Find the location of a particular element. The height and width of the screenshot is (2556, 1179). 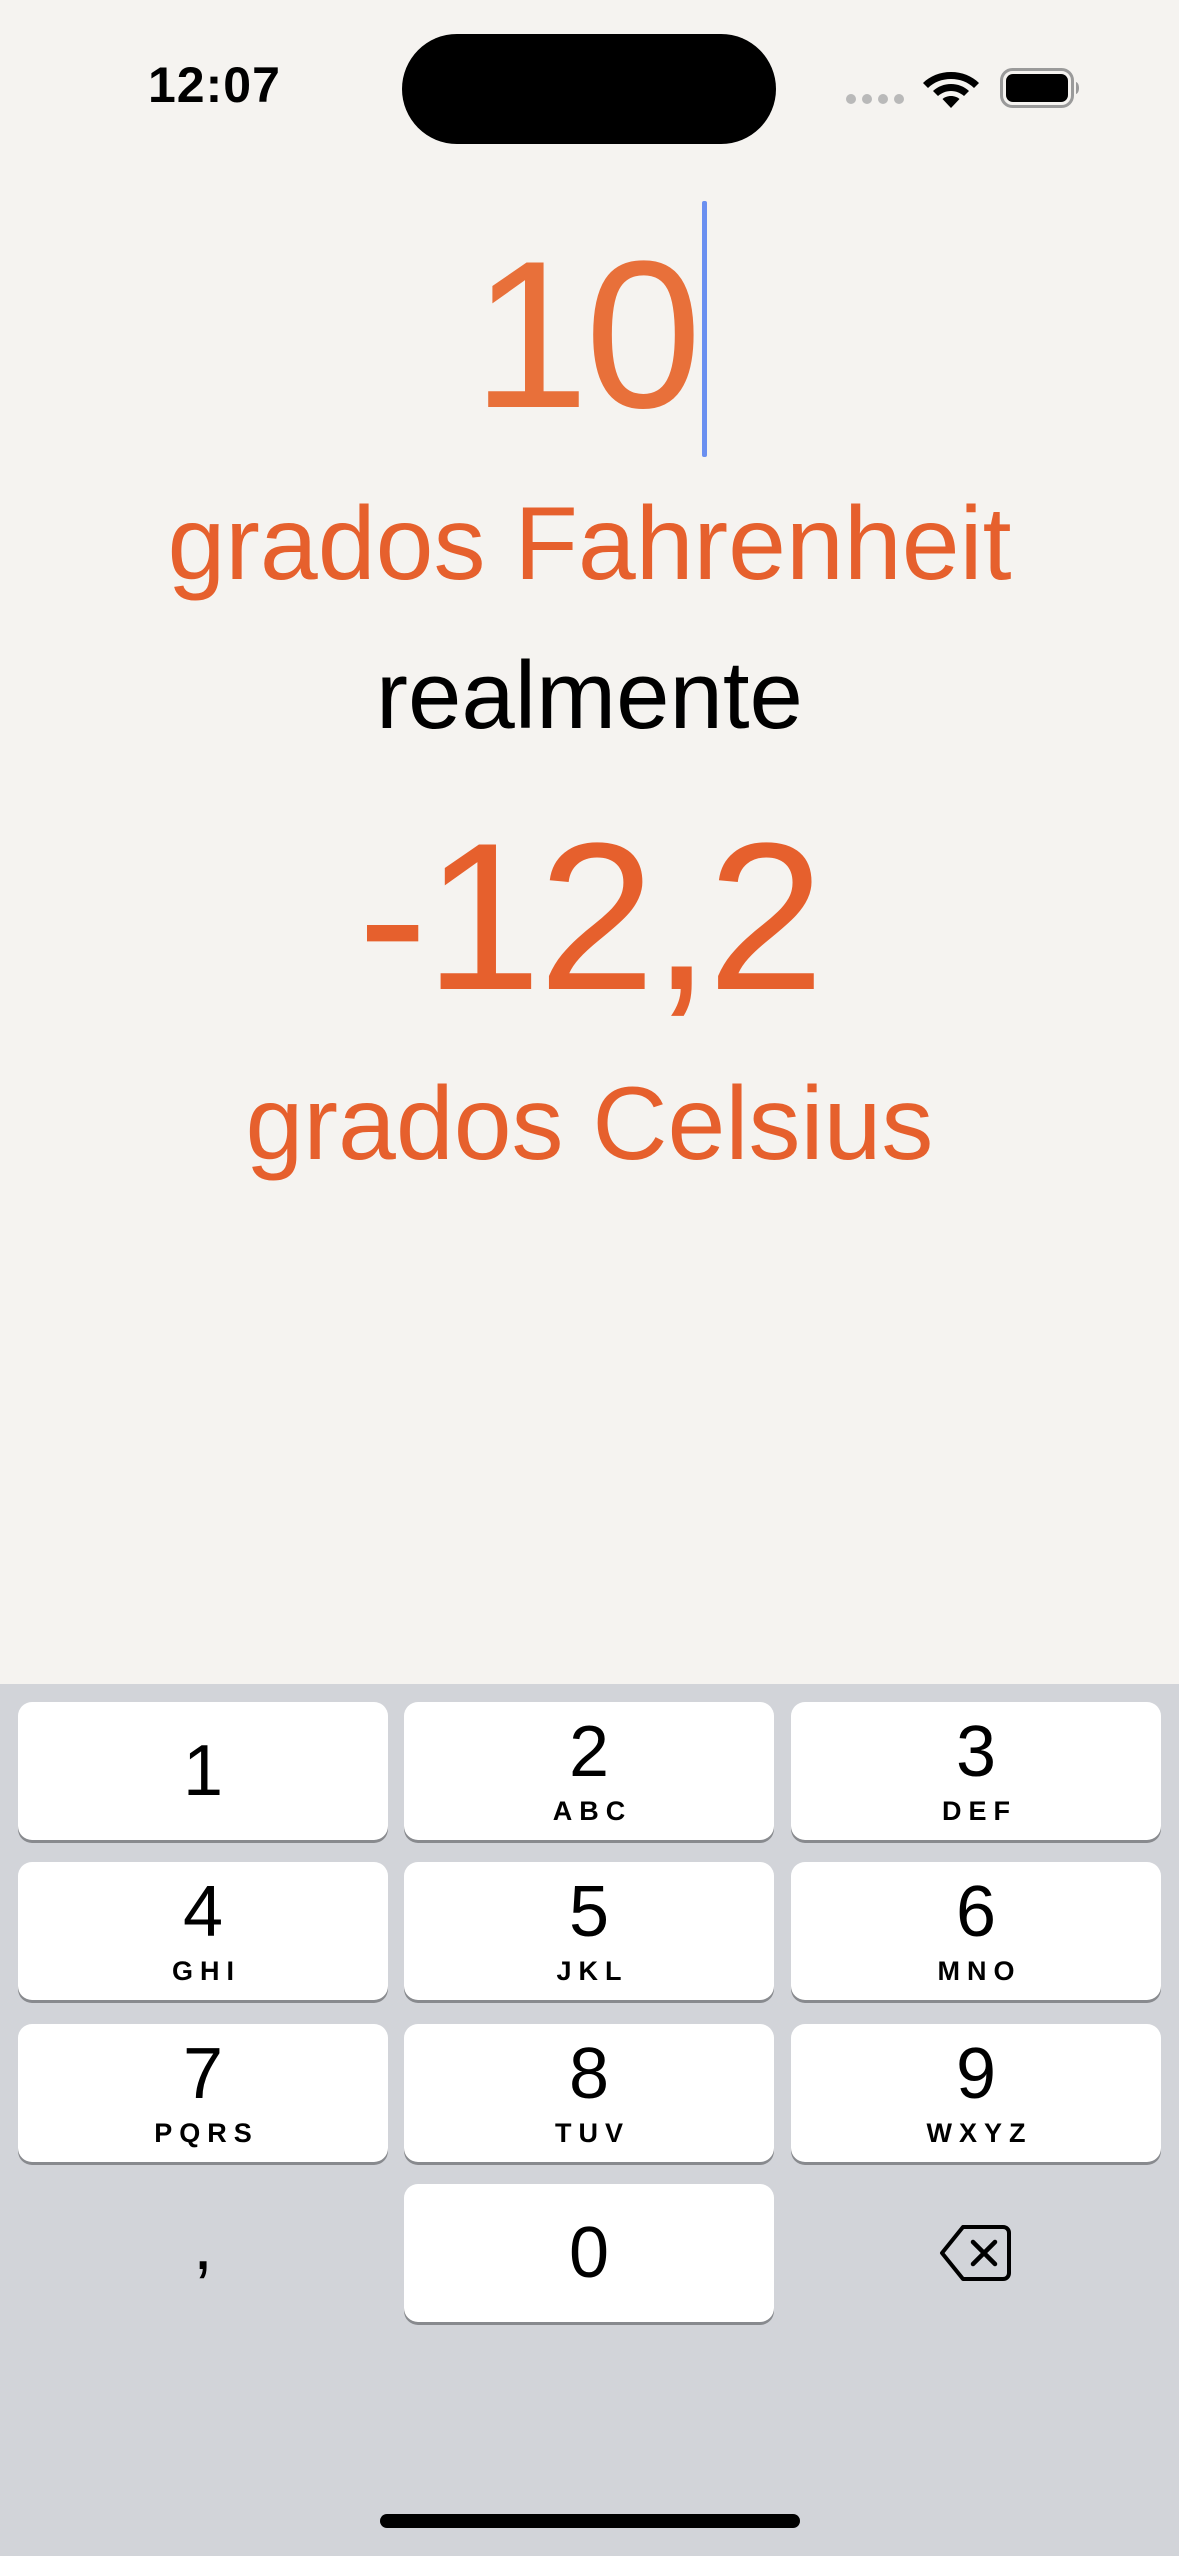

key-9: 9 WXYZ is located at coordinates (976, 2093).